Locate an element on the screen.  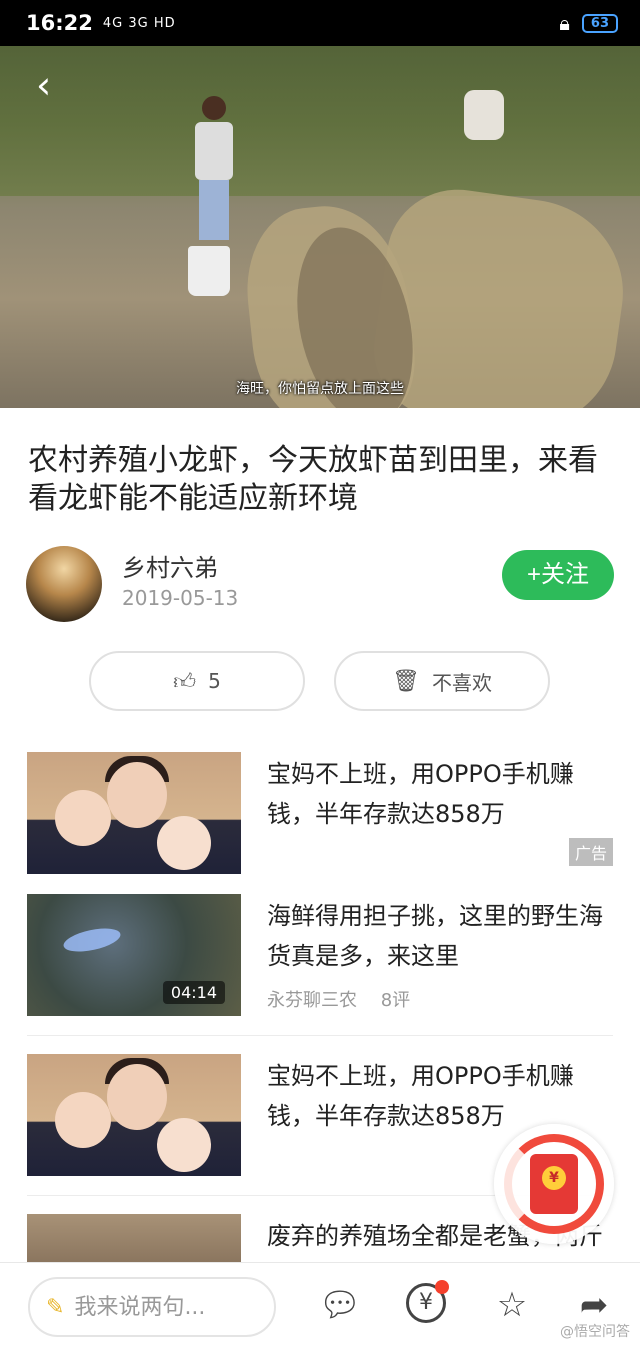
trash-icon: 🗑︎ is located at coordinates (406, 681).